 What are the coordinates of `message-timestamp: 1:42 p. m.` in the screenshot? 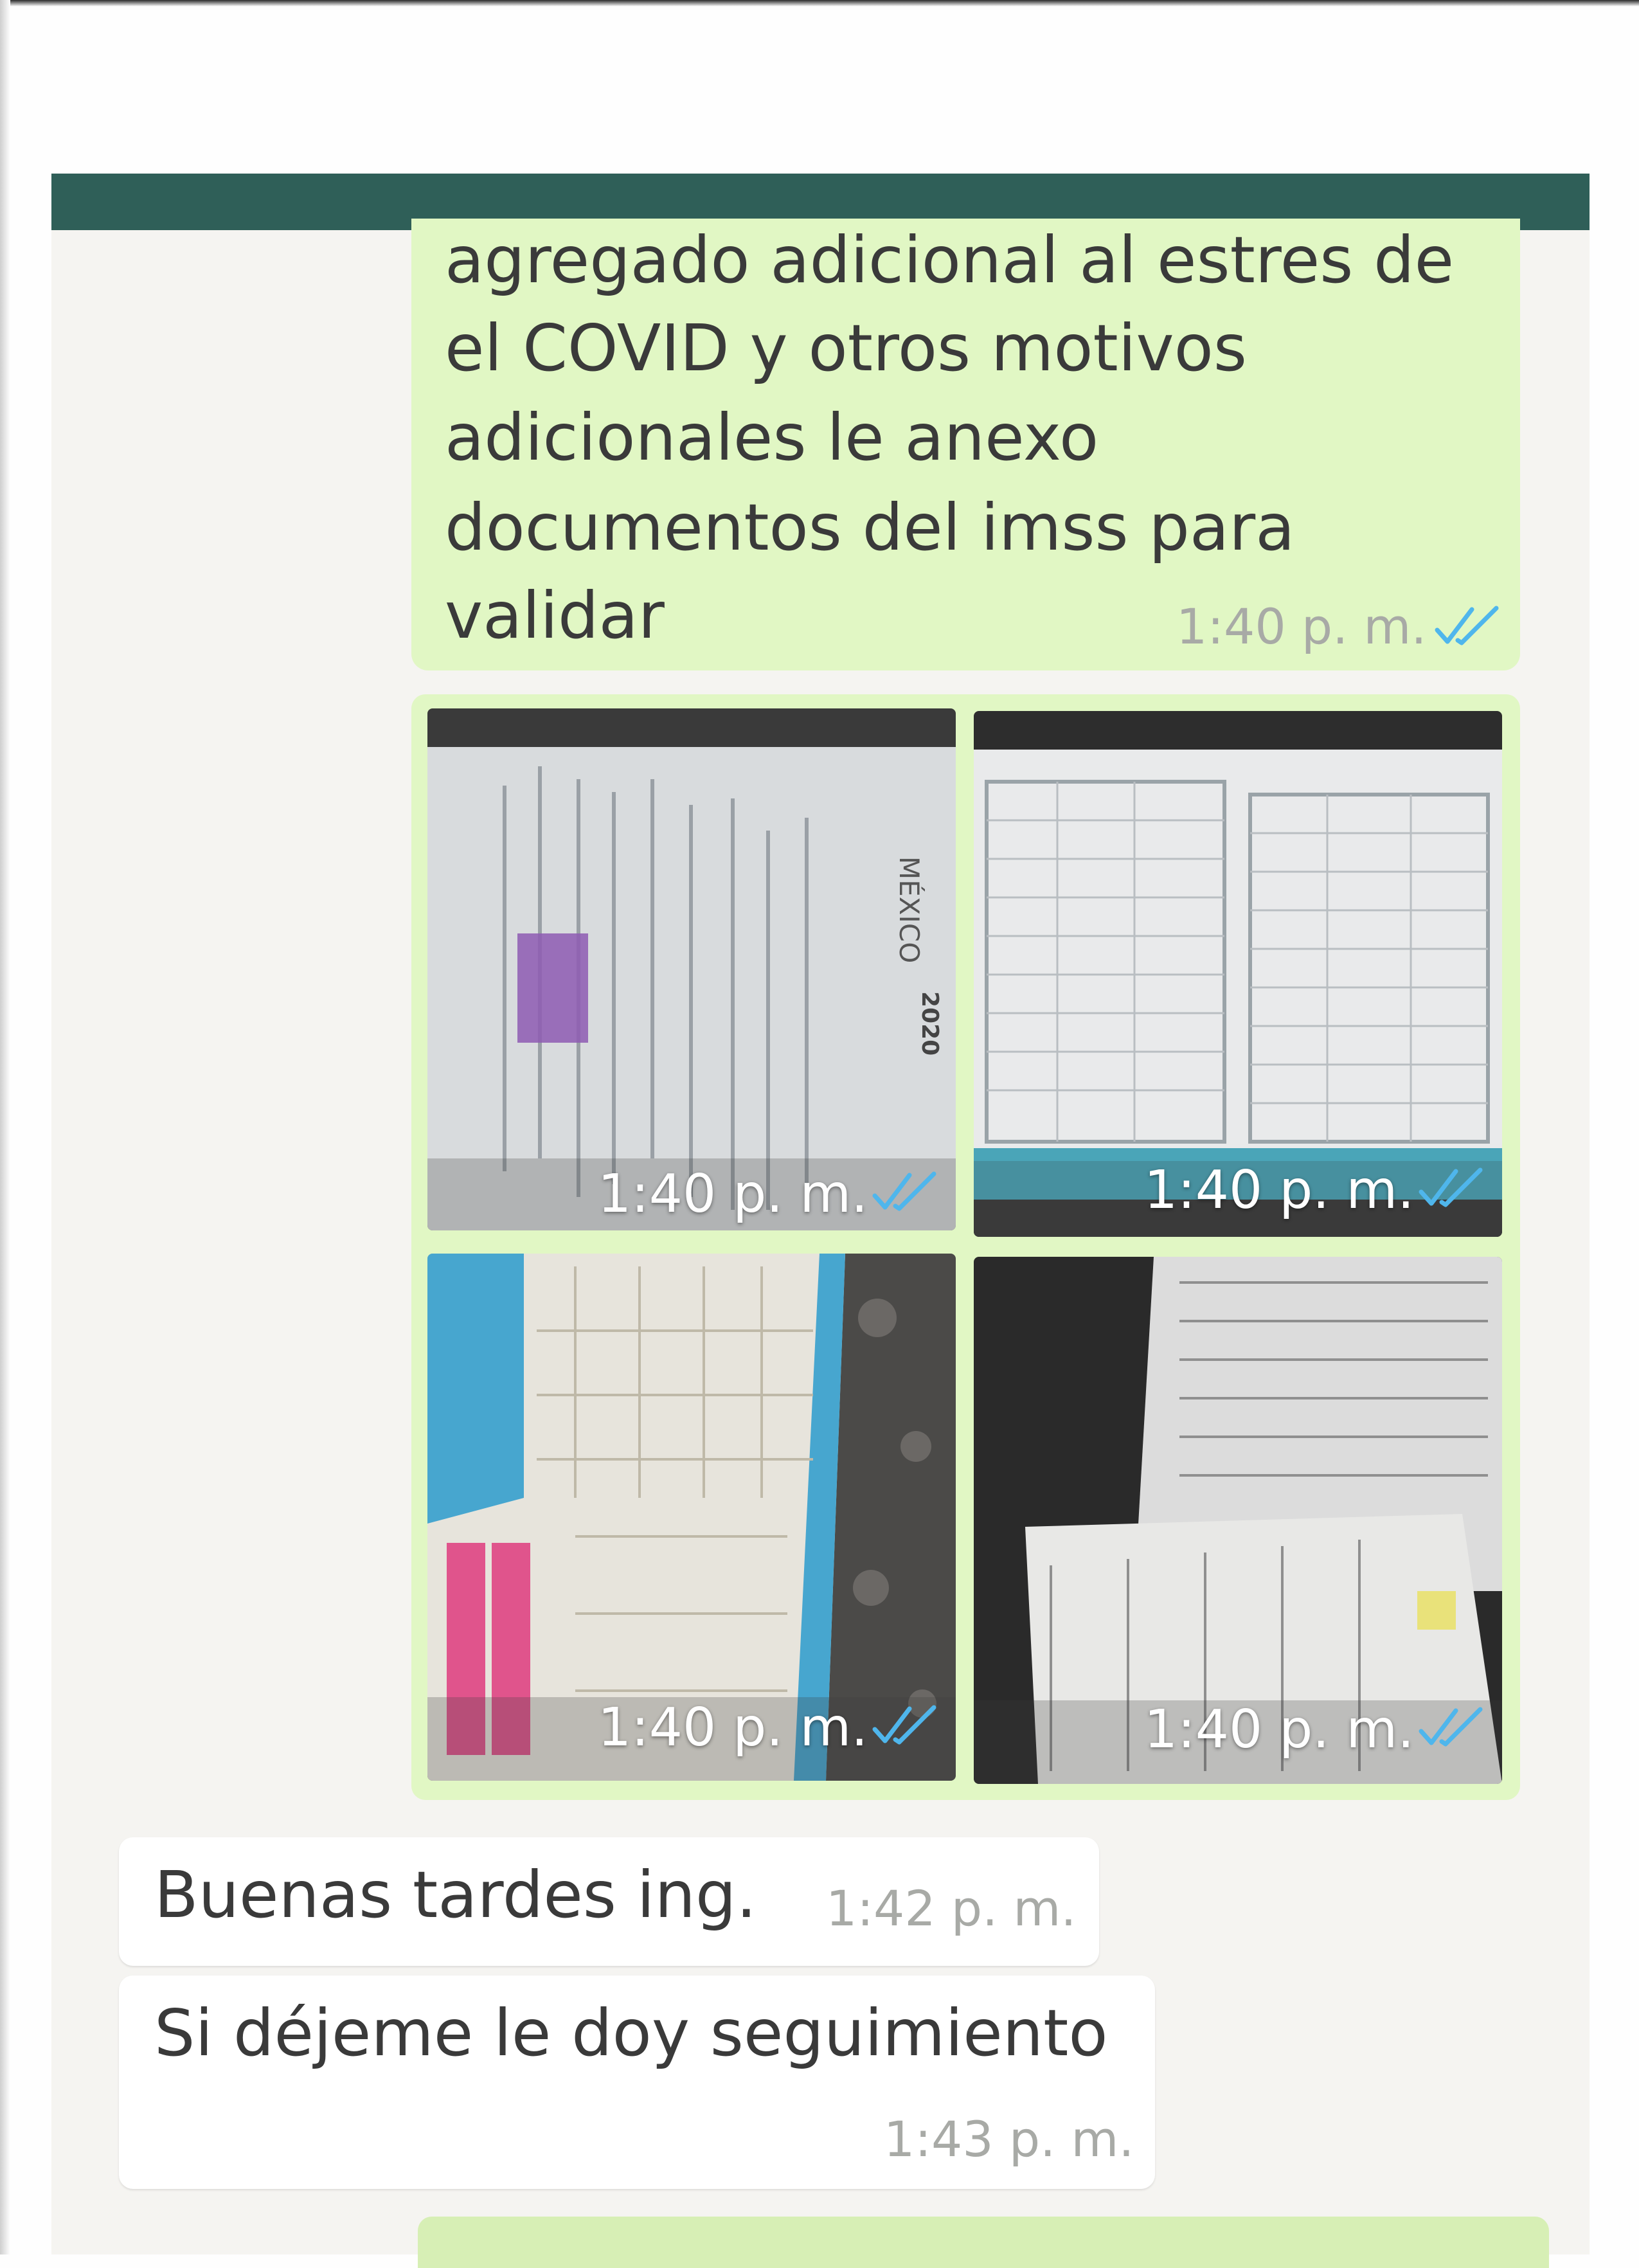 It's located at (951, 1909).